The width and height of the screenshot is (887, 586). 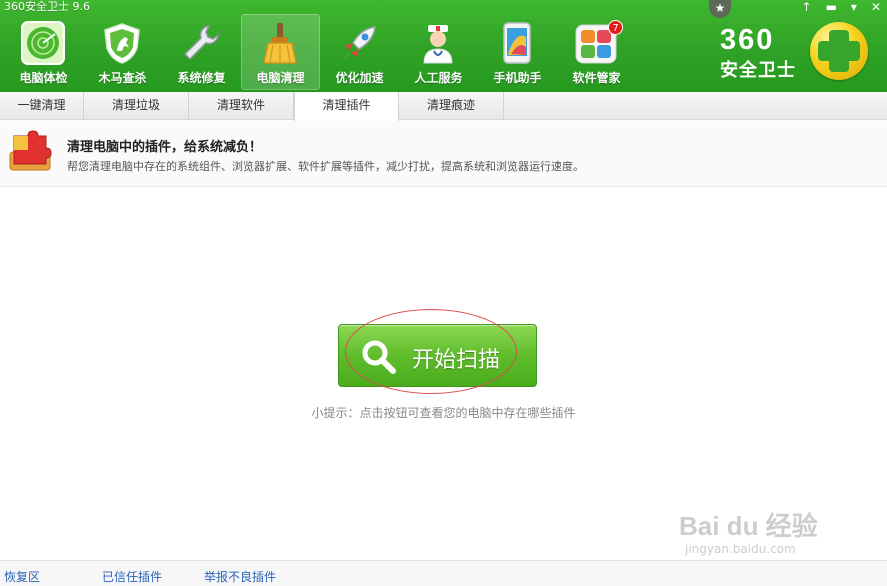 What do you see at coordinates (201, 43) in the screenshot?
I see `wrench-icon` at bounding box center [201, 43].